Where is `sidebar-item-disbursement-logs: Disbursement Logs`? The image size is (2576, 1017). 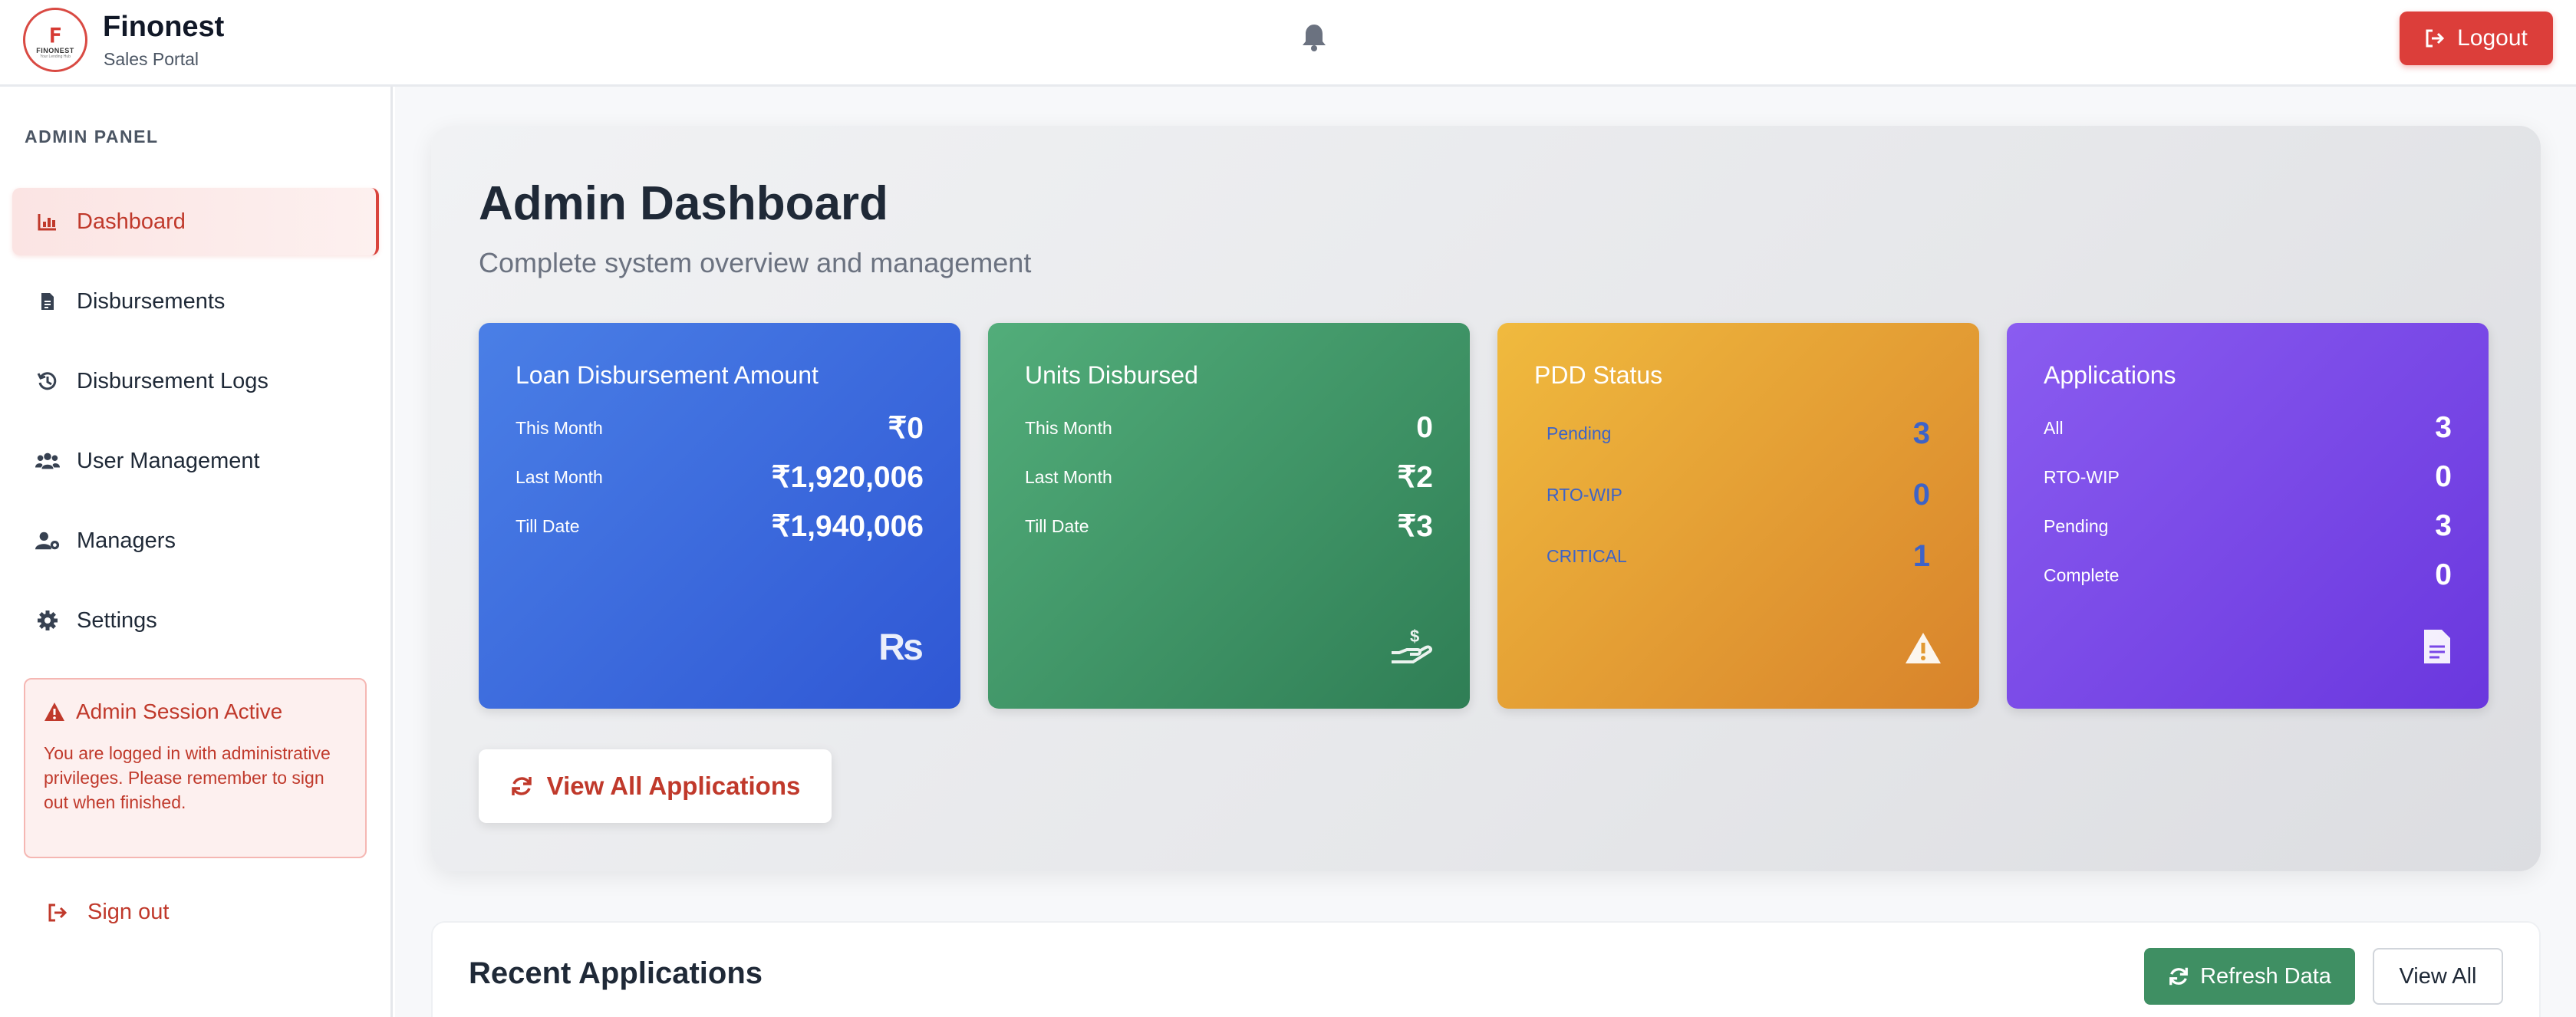
sidebar-item-disbursement-logs: Disbursement Logs is located at coordinates (195, 381).